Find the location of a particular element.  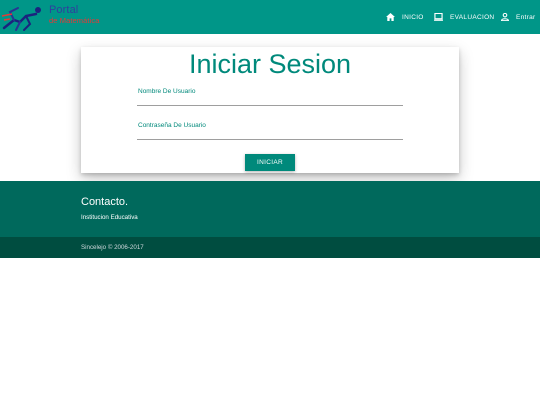

logo-title: Portal is located at coordinates (64, 10).